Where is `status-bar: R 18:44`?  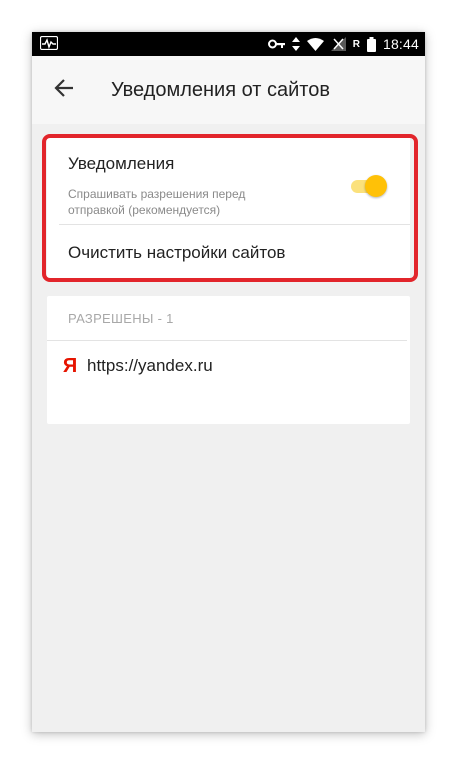
status-bar: R 18:44 is located at coordinates (228, 44).